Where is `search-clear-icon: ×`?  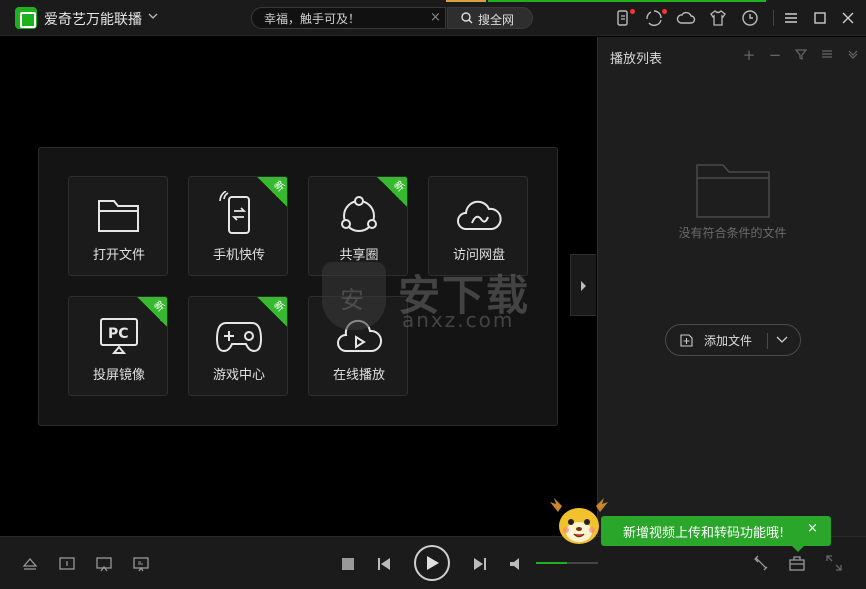 search-clear-icon: × is located at coordinates (436, 18).